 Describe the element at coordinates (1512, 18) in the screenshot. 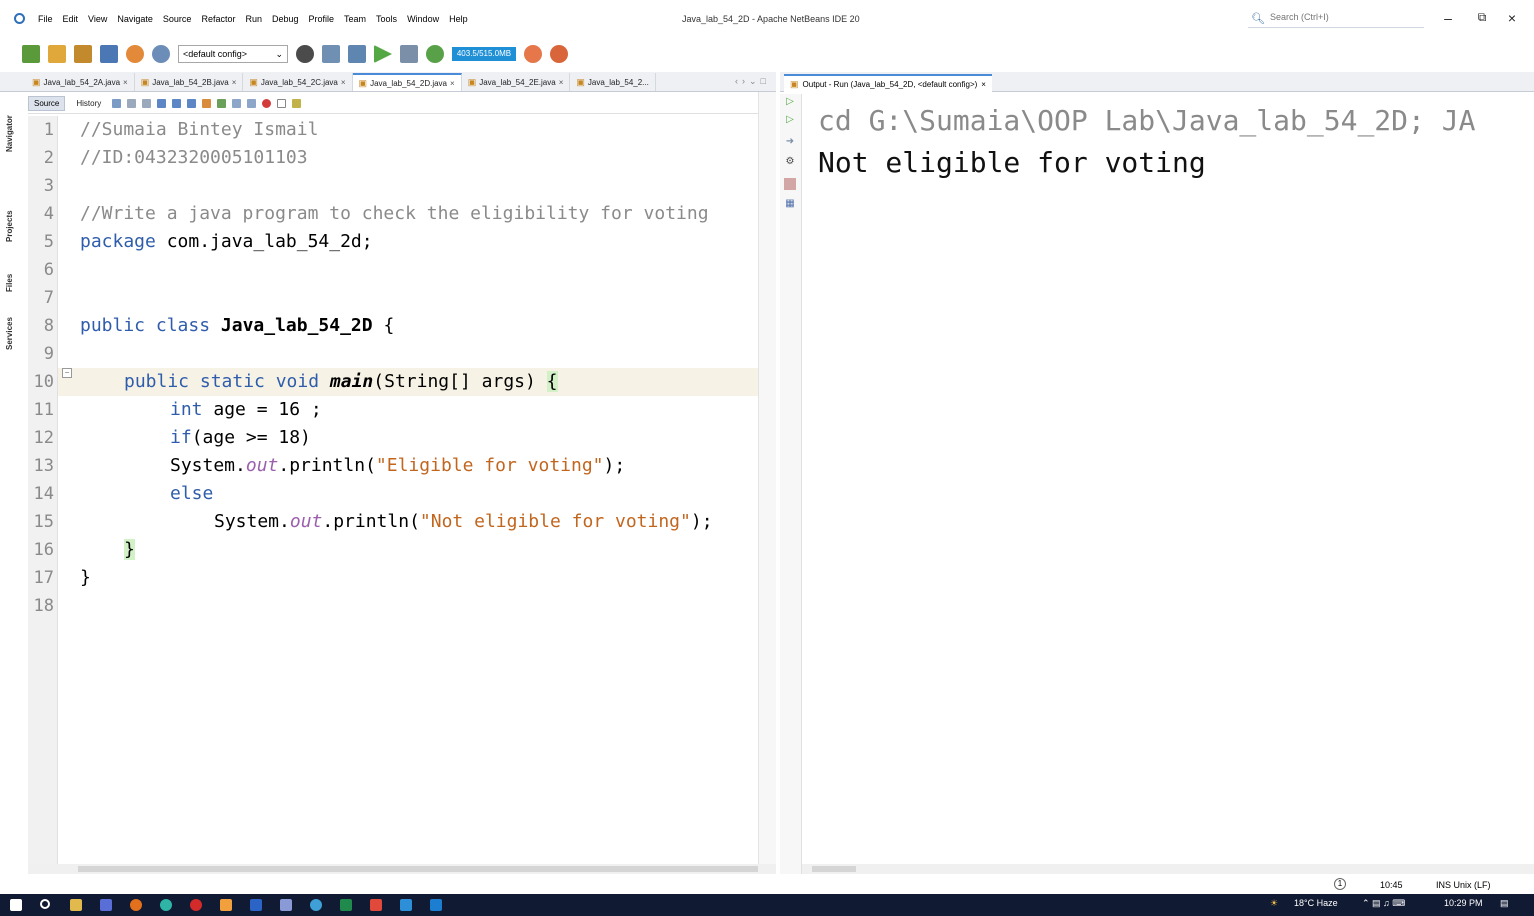

I see `close-button: ×` at that location.